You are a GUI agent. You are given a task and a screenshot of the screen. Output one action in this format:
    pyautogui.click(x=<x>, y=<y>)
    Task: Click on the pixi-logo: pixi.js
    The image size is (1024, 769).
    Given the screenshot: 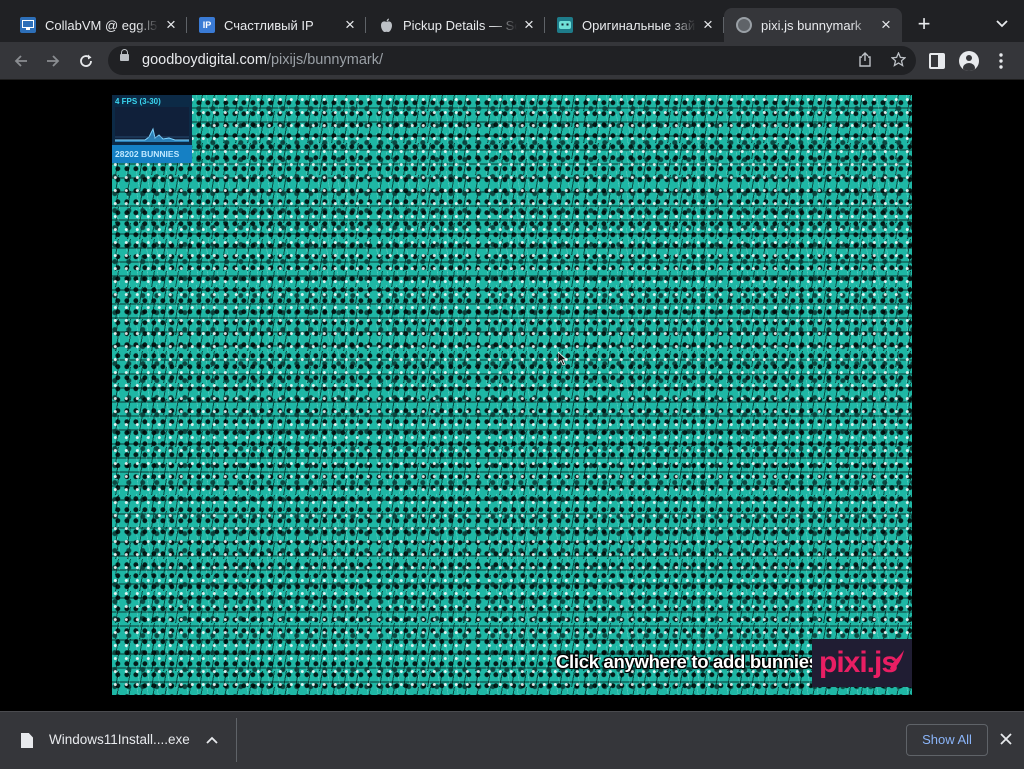 What is the action you would take?
    pyautogui.click(x=862, y=663)
    